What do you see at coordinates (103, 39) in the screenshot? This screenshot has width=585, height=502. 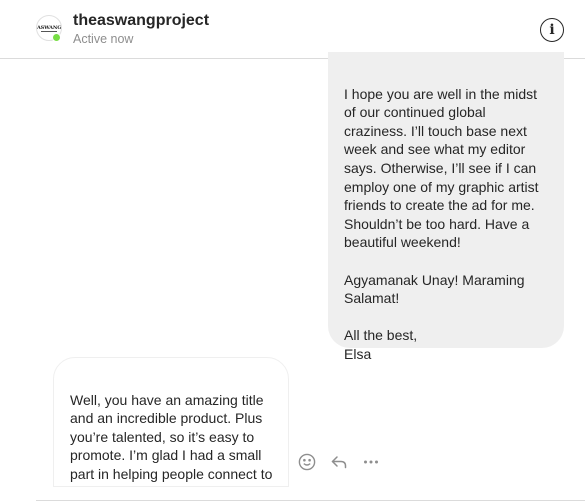 I see `active-status: Active now` at bounding box center [103, 39].